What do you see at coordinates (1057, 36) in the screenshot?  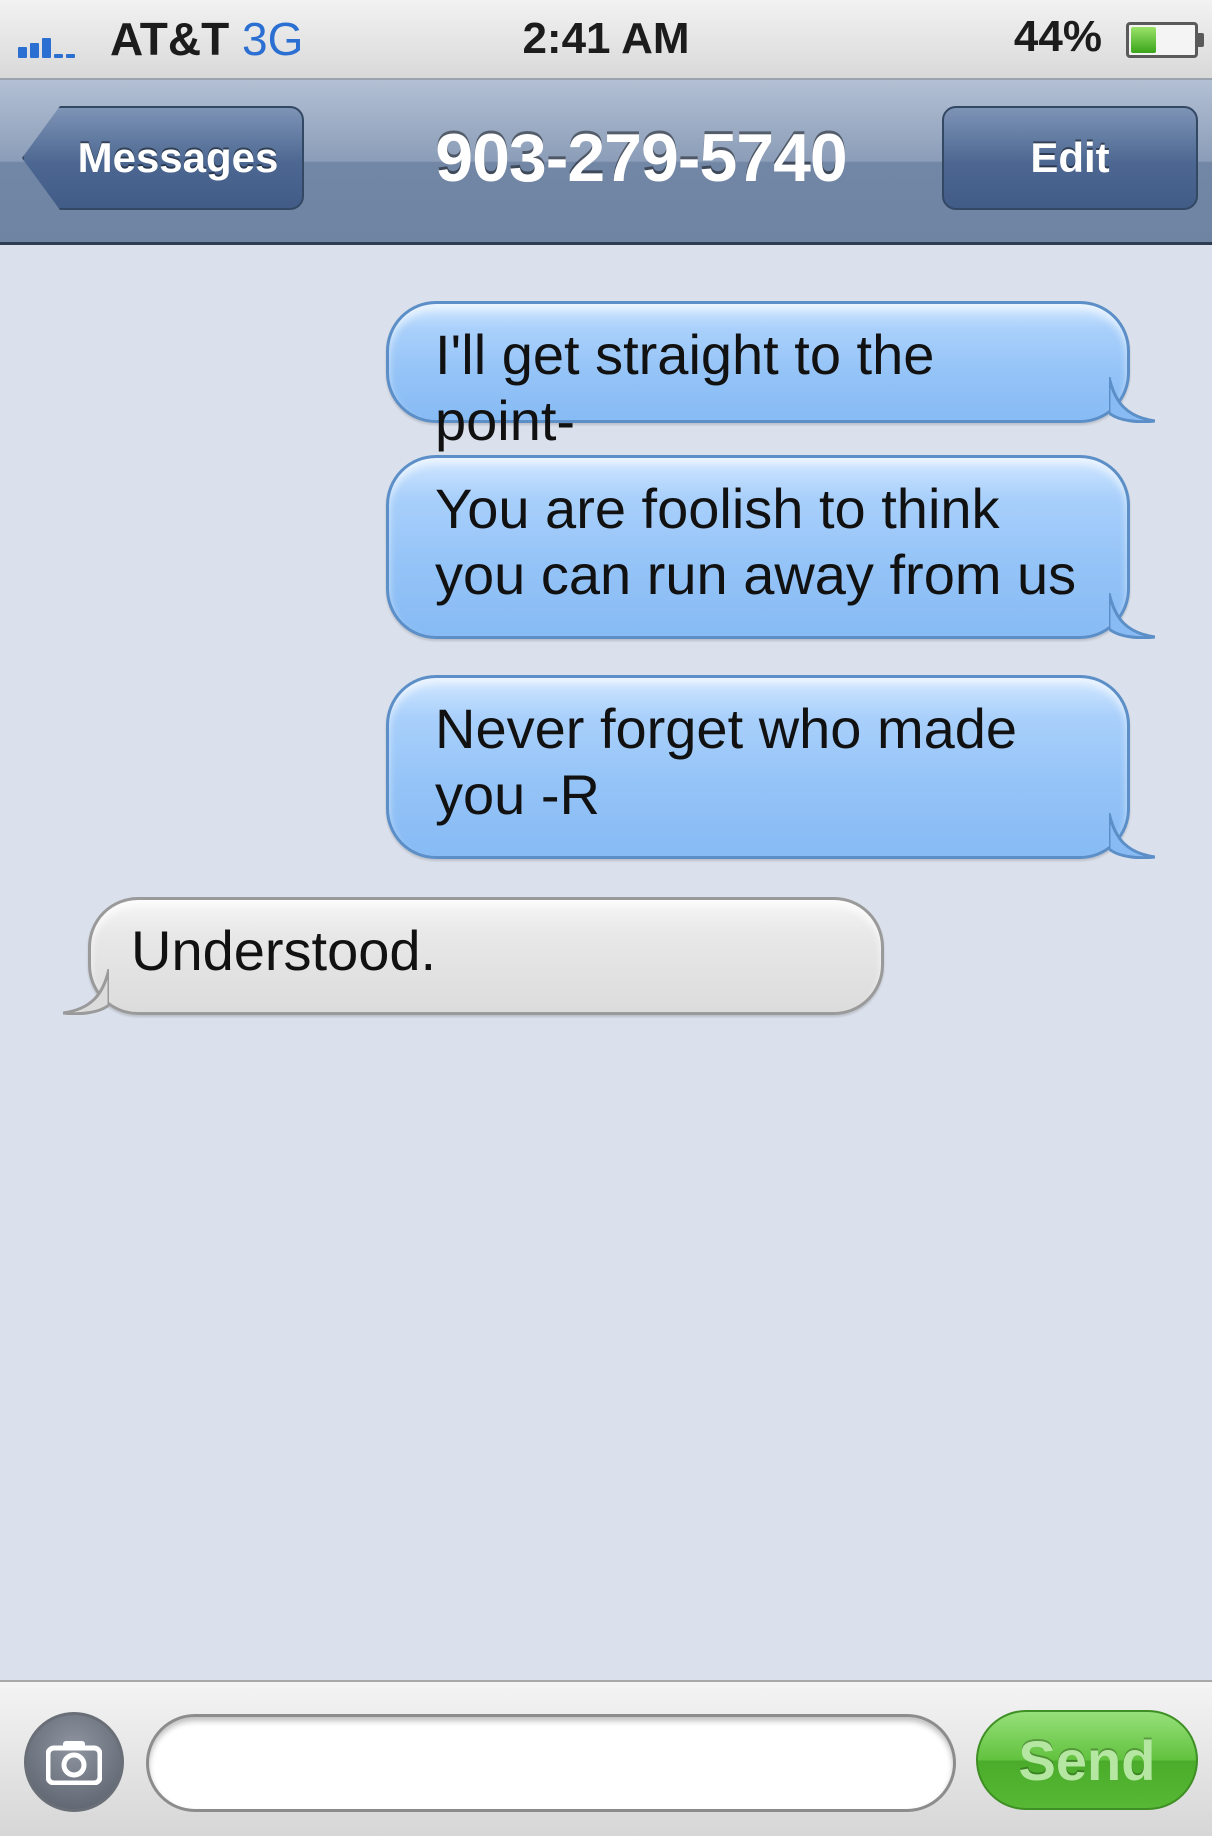 I see `battery-percent: 44%` at bounding box center [1057, 36].